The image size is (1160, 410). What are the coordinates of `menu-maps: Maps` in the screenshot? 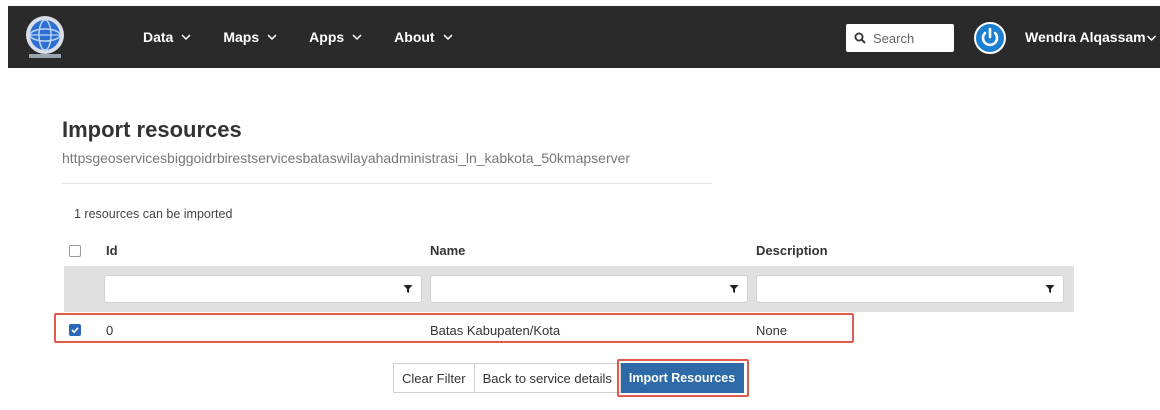 It's located at (250, 37).